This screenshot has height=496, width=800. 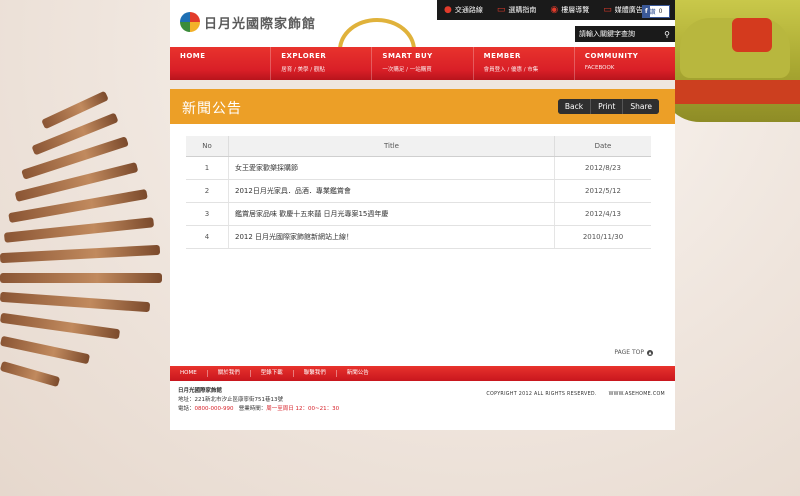 I want to click on column-header-no: No, so click(x=207, y=146).